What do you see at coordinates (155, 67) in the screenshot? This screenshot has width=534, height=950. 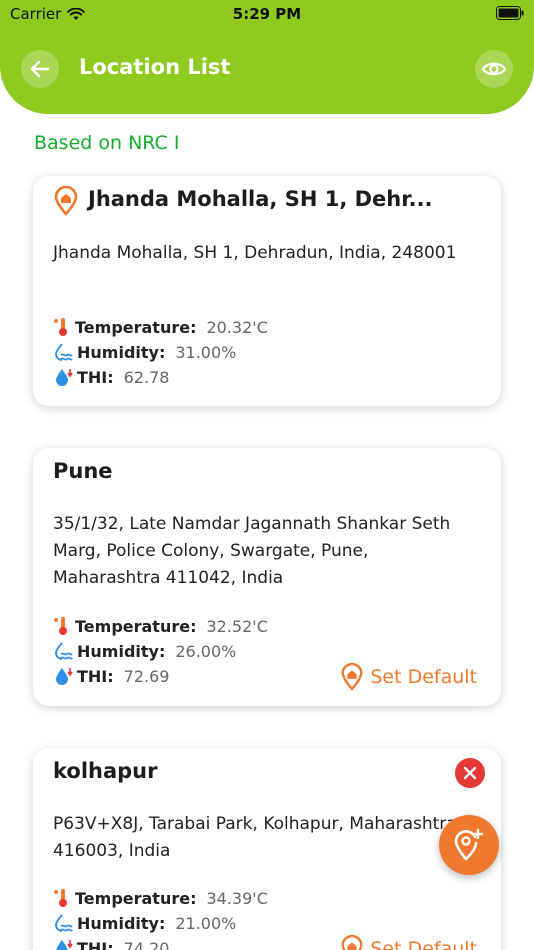 I see `page-title: Location List` at bounding box center [155, 67].